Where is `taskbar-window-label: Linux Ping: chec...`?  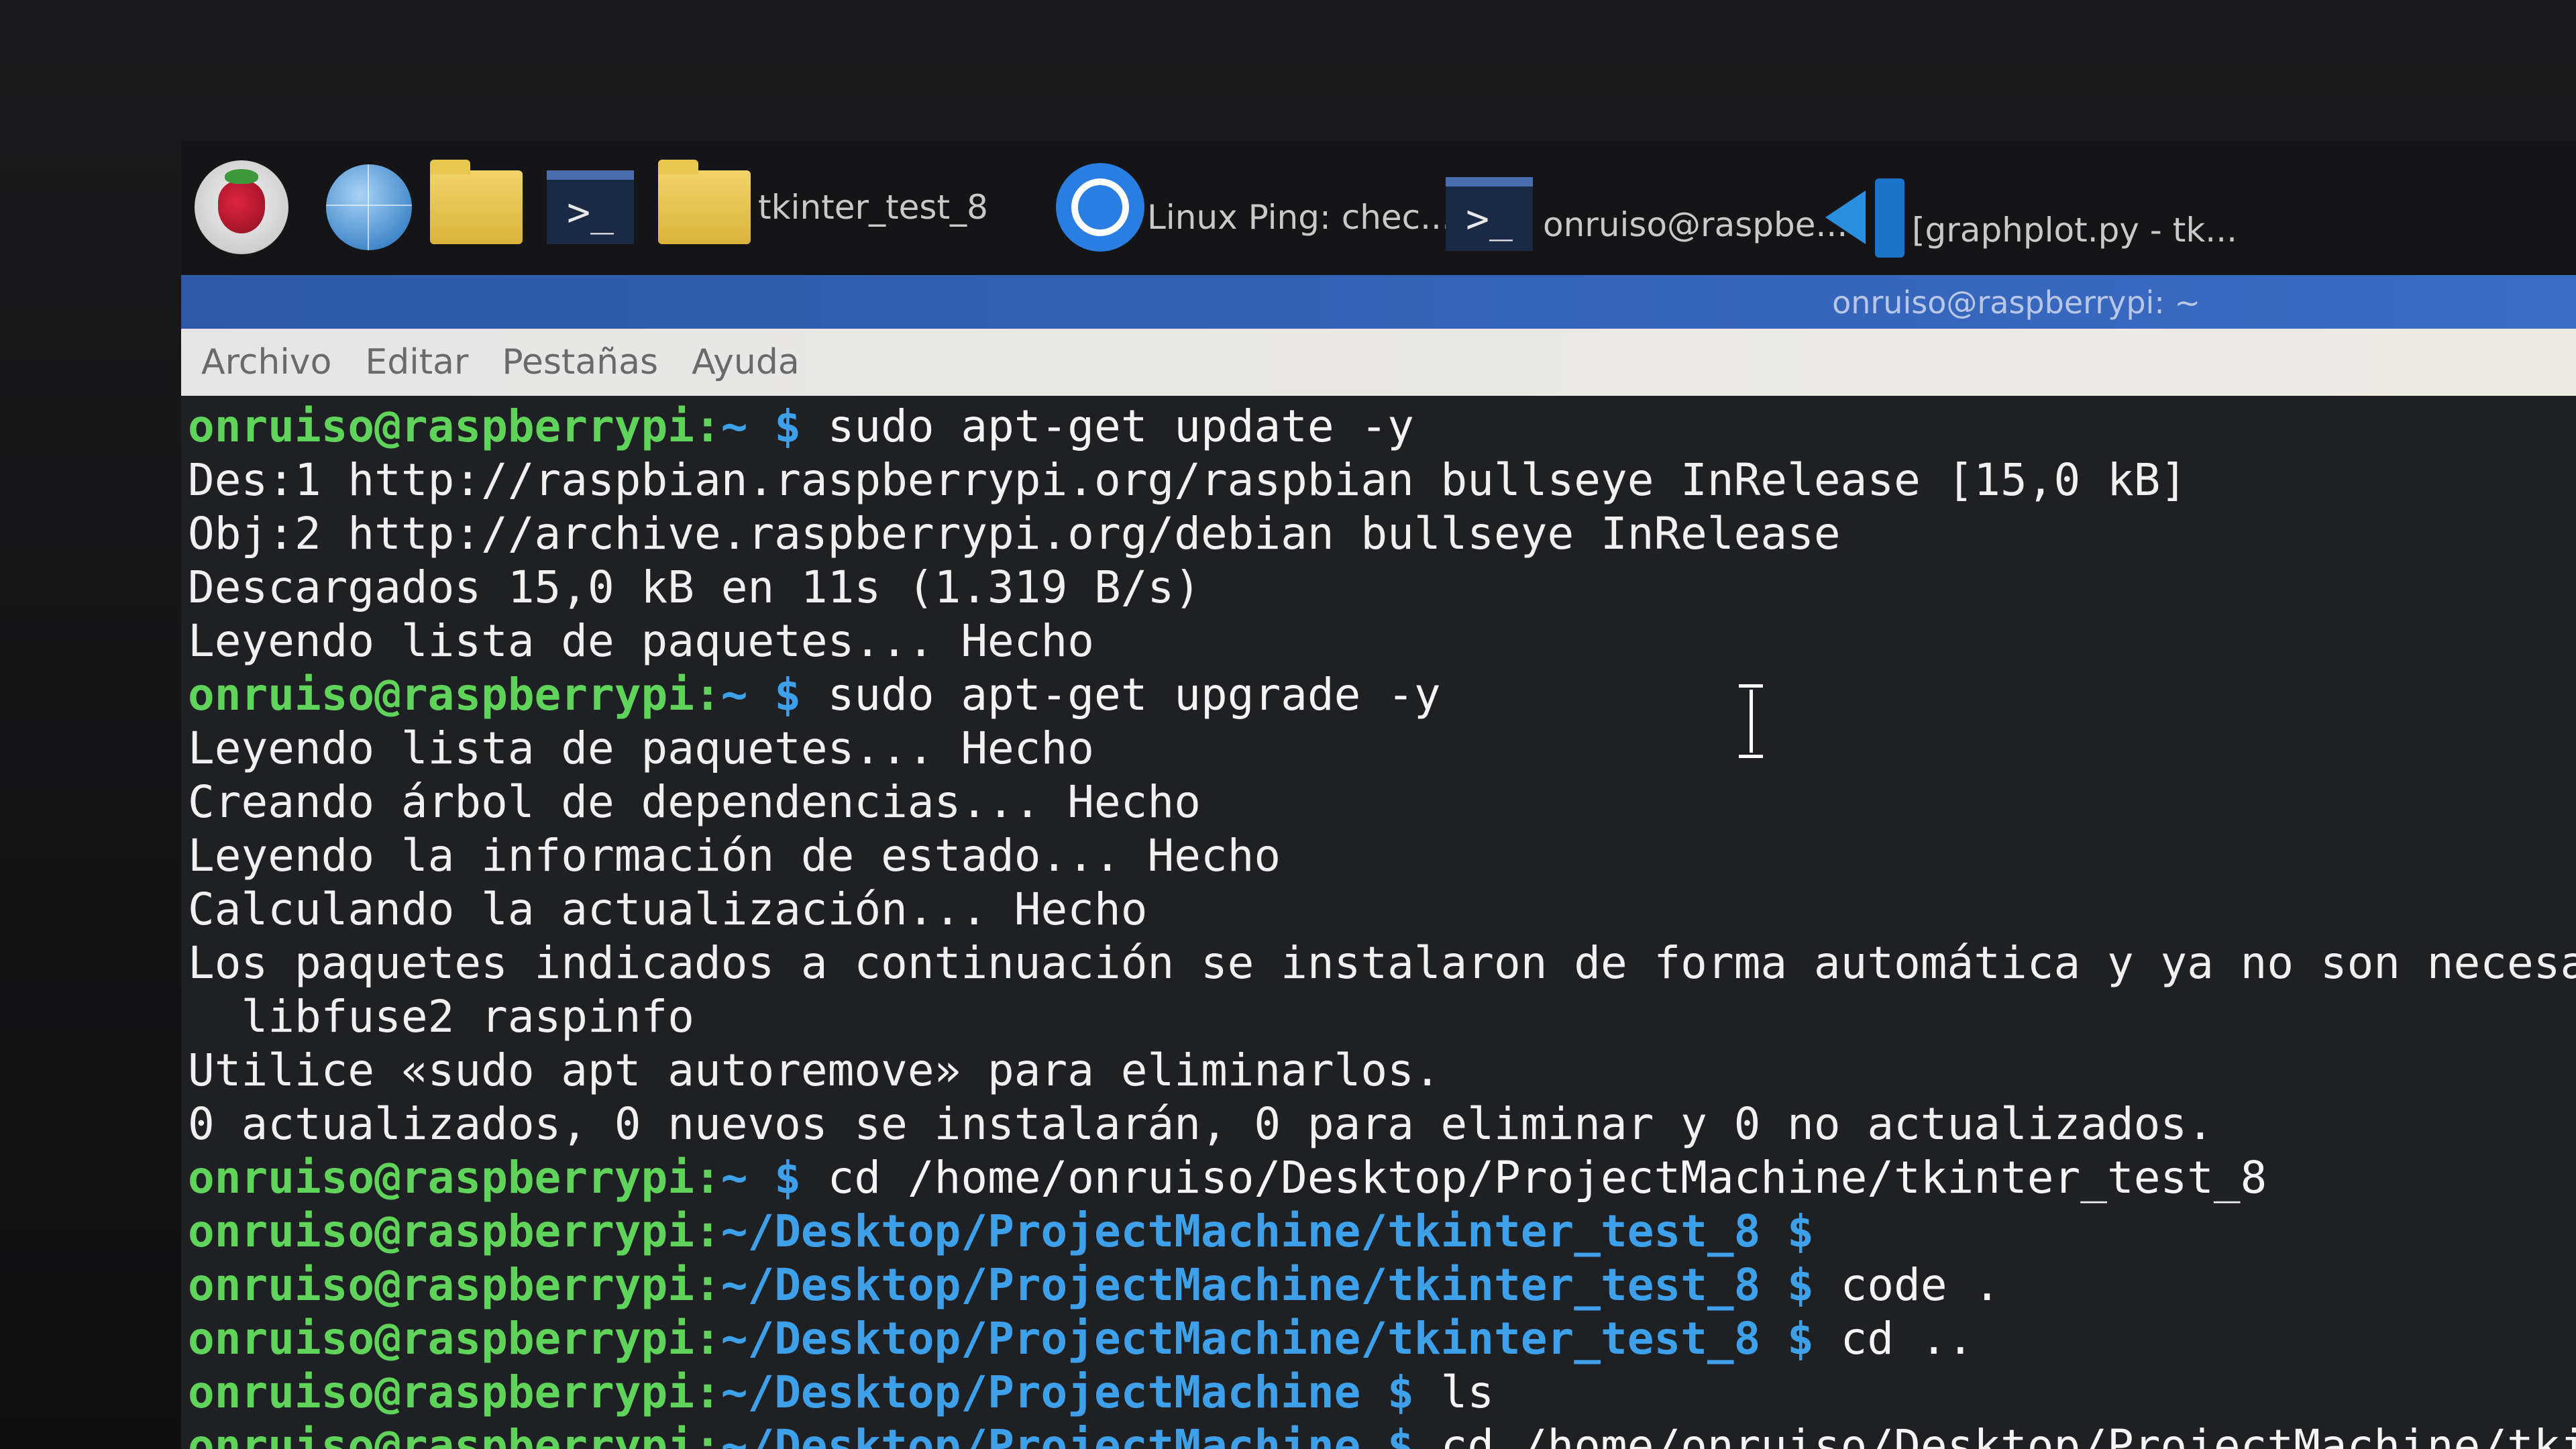 taskbar-window-label: Linux Ping: chec... is located at coordinates (1299, 217).